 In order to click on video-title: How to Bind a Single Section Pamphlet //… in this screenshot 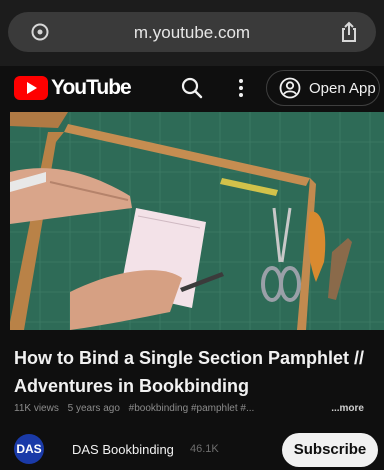, I will do `click(196, 372)`.